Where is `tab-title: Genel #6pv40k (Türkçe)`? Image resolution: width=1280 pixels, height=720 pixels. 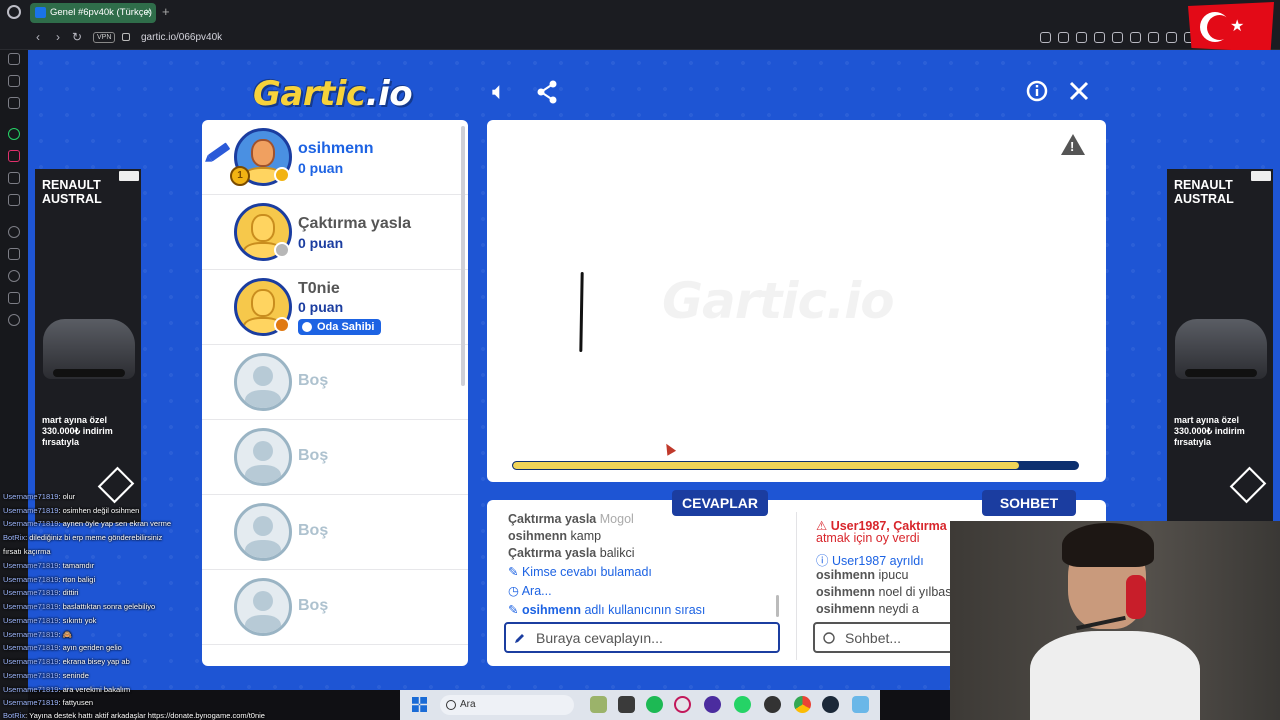
tab-title: Genel #6pv40k (Türkçe) is located at coordinates (101, 12).